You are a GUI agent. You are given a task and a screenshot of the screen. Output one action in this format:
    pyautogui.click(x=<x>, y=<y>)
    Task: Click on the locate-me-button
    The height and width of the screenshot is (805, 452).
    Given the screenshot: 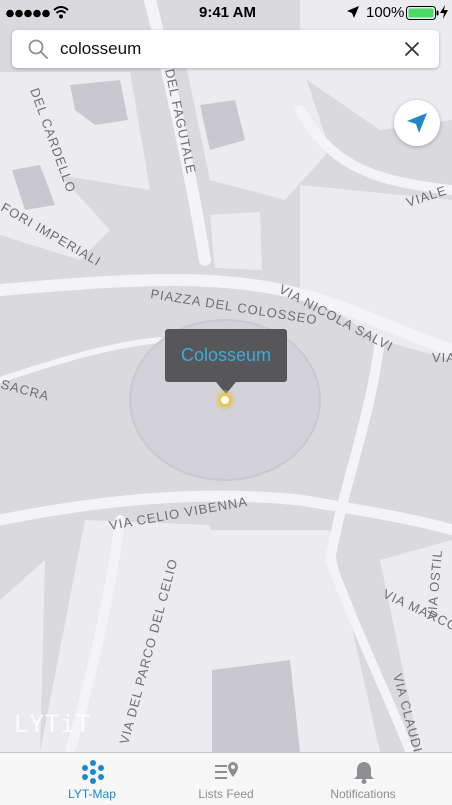 What is the action you would take?
    pyautogui.click(x=417, y=123)
    